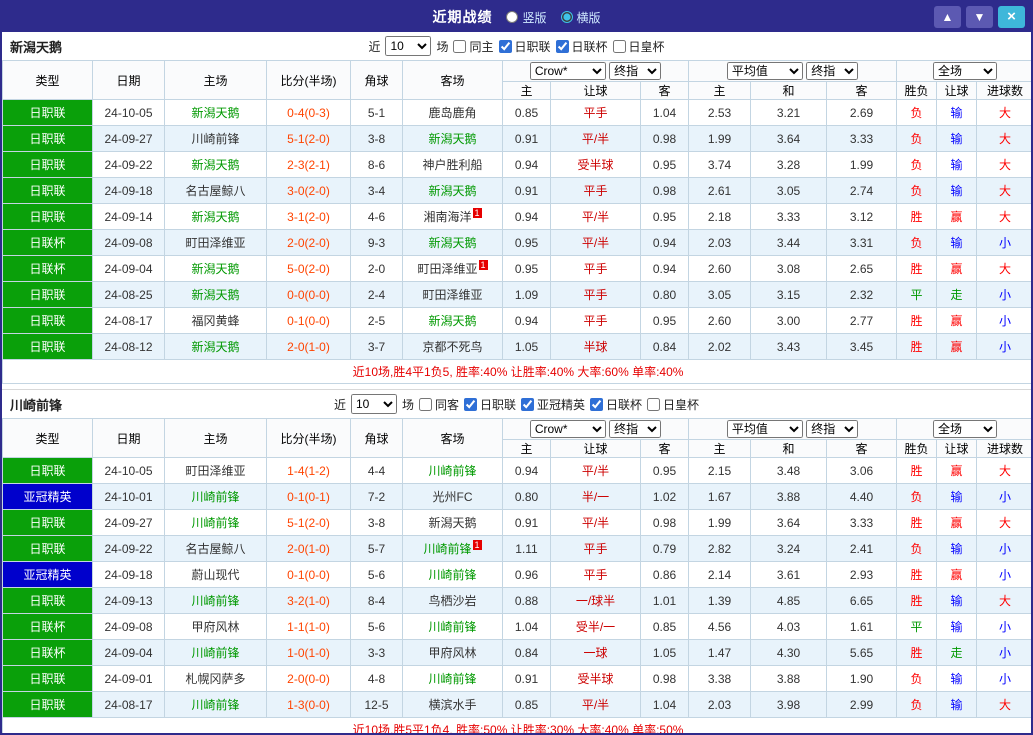 This screenshot has height=735, width=1033. Describe the element at coordinates (1011, 17) in the screenshot. I see `close-button: ×` at that location.